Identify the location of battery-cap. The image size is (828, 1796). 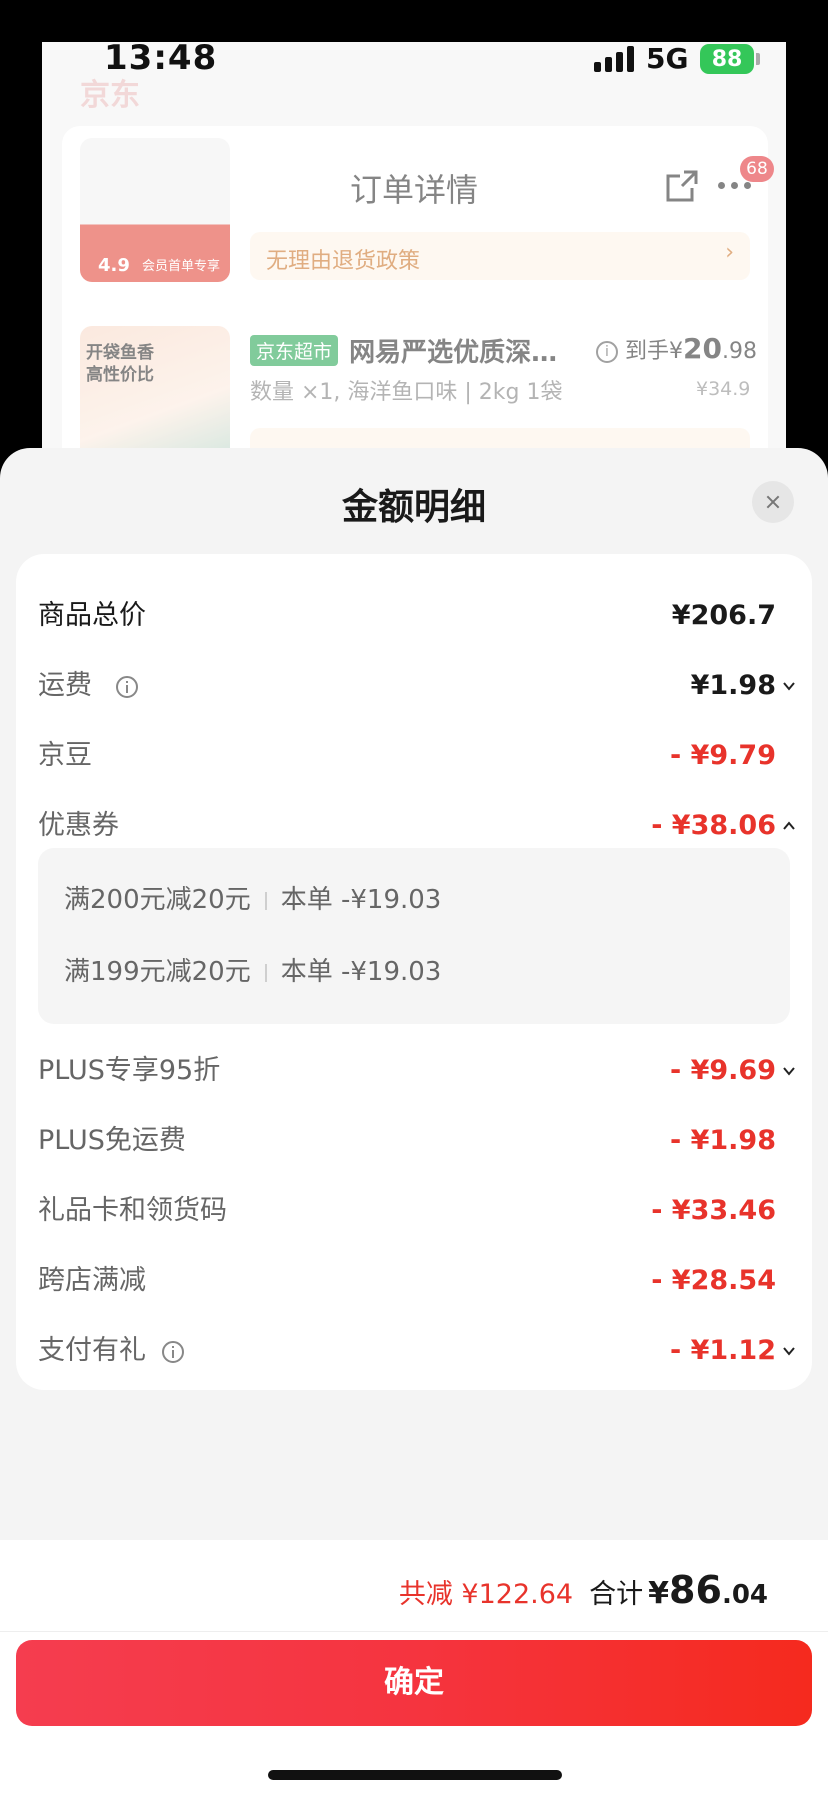
(758, 59).